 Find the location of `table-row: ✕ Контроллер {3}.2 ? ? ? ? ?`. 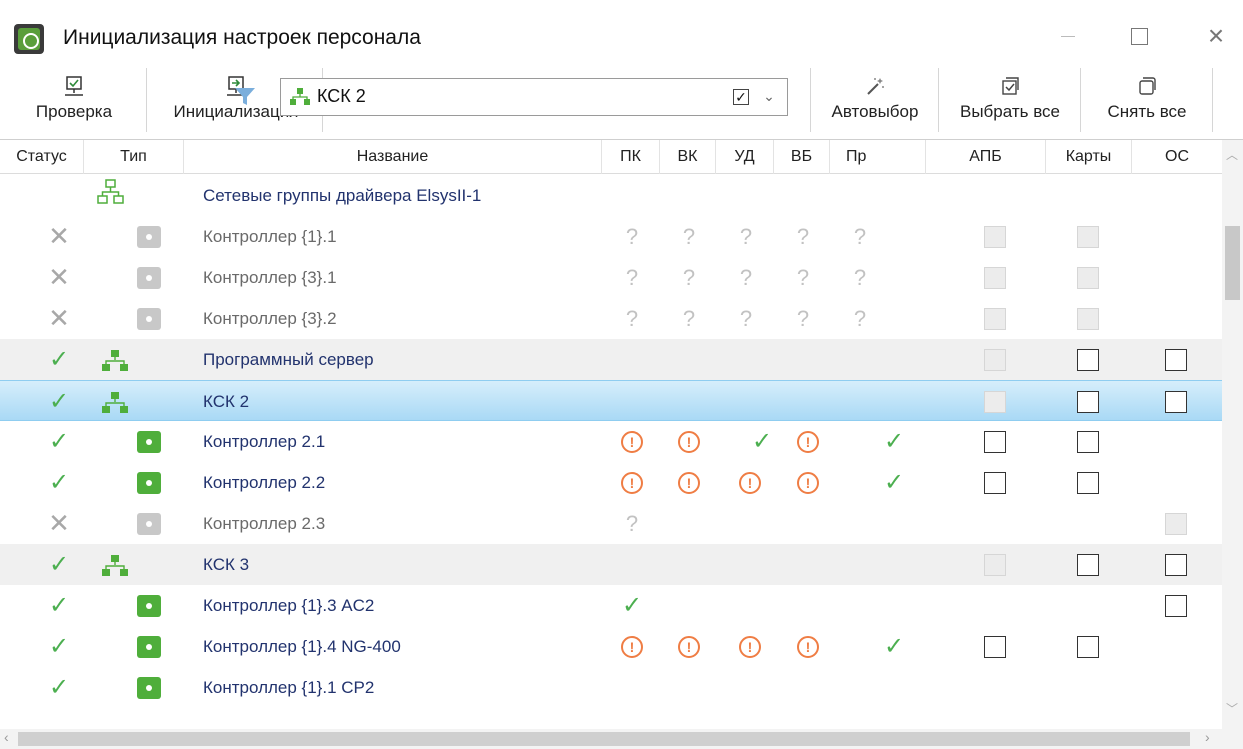

table-row: ✕ Контроллер {3}.2 ? ? ? ? ? is located at coordinates (611, 318).